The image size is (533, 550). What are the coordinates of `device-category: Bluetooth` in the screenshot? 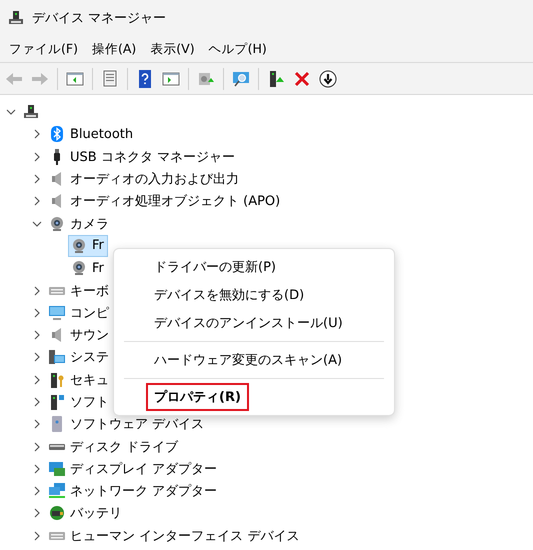 It's located at (102, 134).